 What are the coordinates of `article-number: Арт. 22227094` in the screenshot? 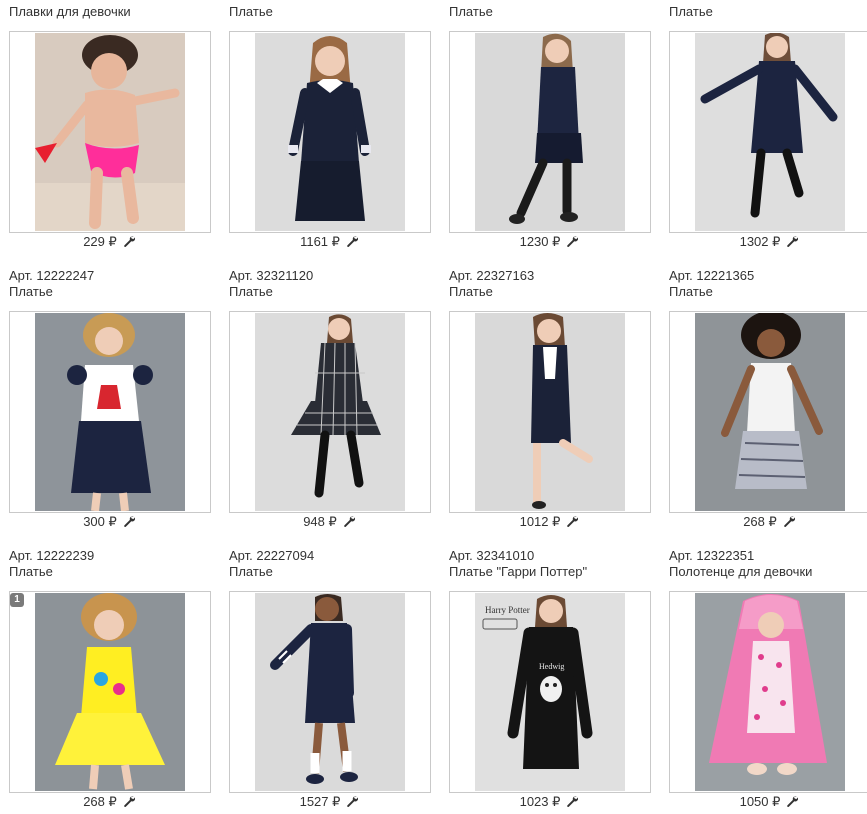 It's located at (272, 555).